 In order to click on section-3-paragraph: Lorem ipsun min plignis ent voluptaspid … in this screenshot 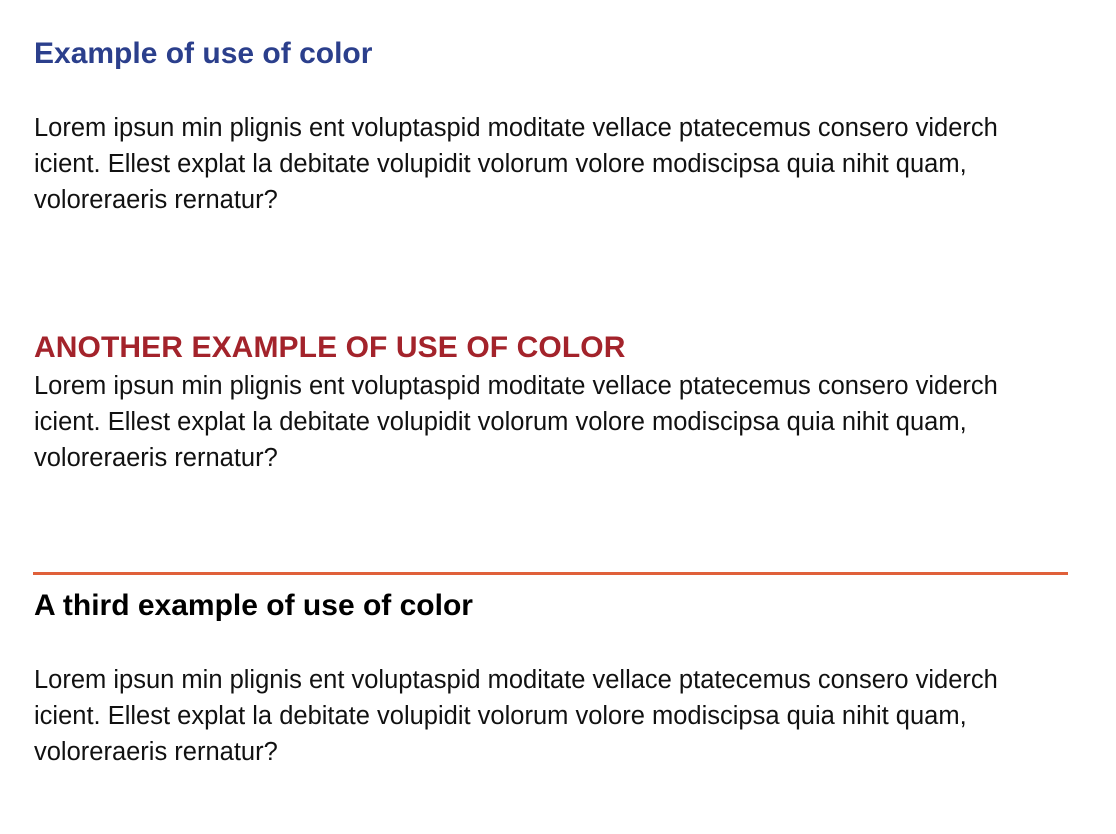, I will do `click(516, 716)`.